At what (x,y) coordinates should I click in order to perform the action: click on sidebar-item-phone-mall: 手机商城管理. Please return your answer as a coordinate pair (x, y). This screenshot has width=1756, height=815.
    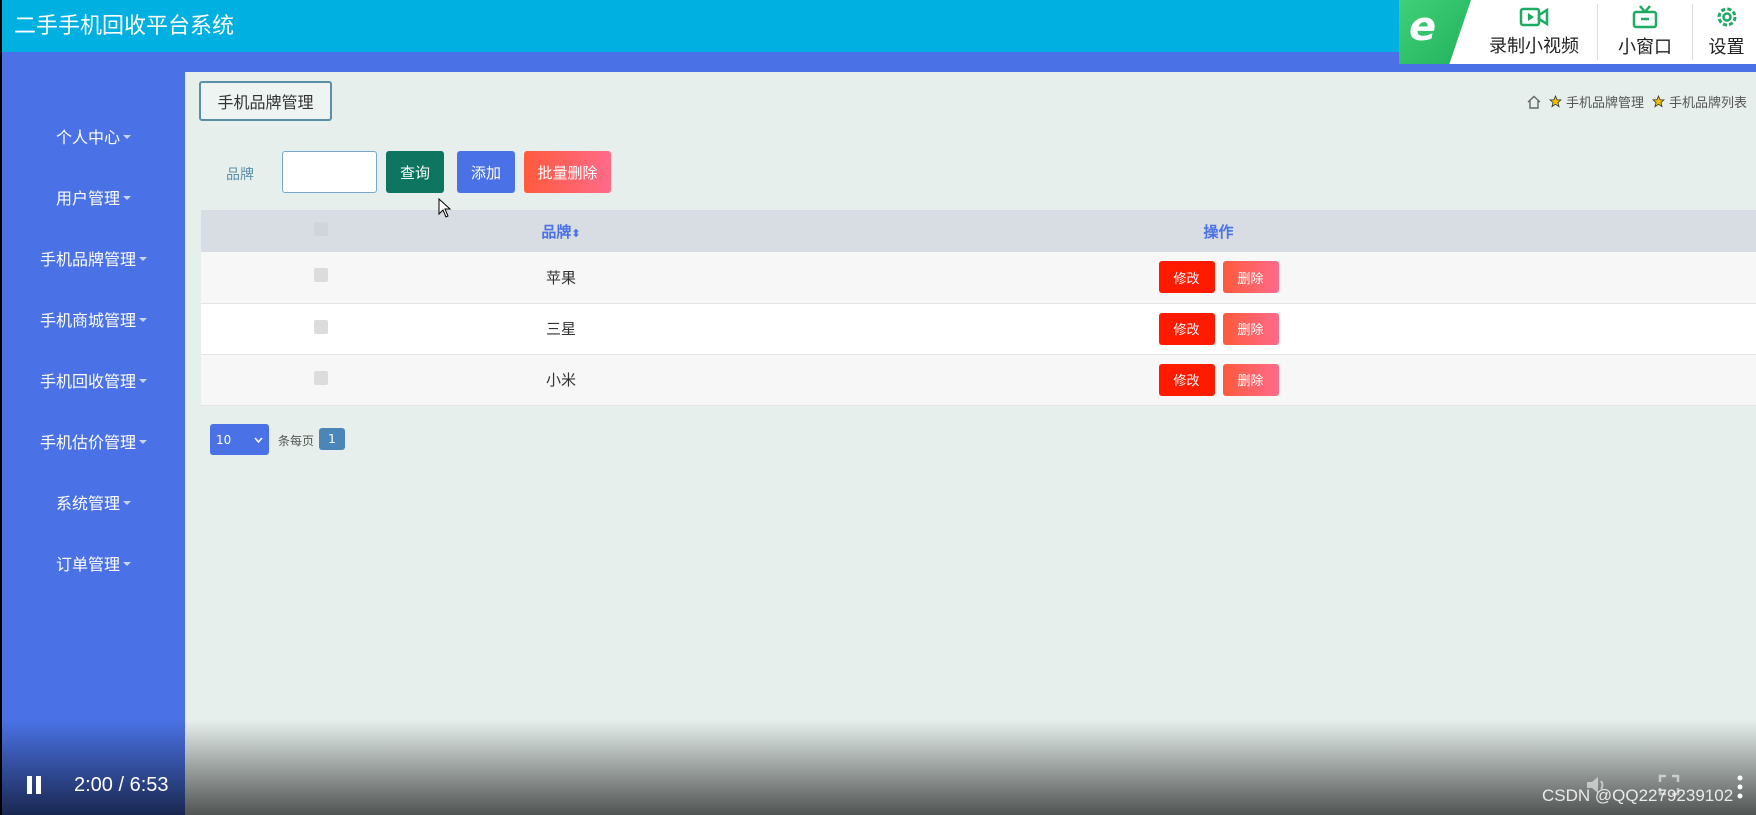
    Looking at the image, I should click on (93, 319).